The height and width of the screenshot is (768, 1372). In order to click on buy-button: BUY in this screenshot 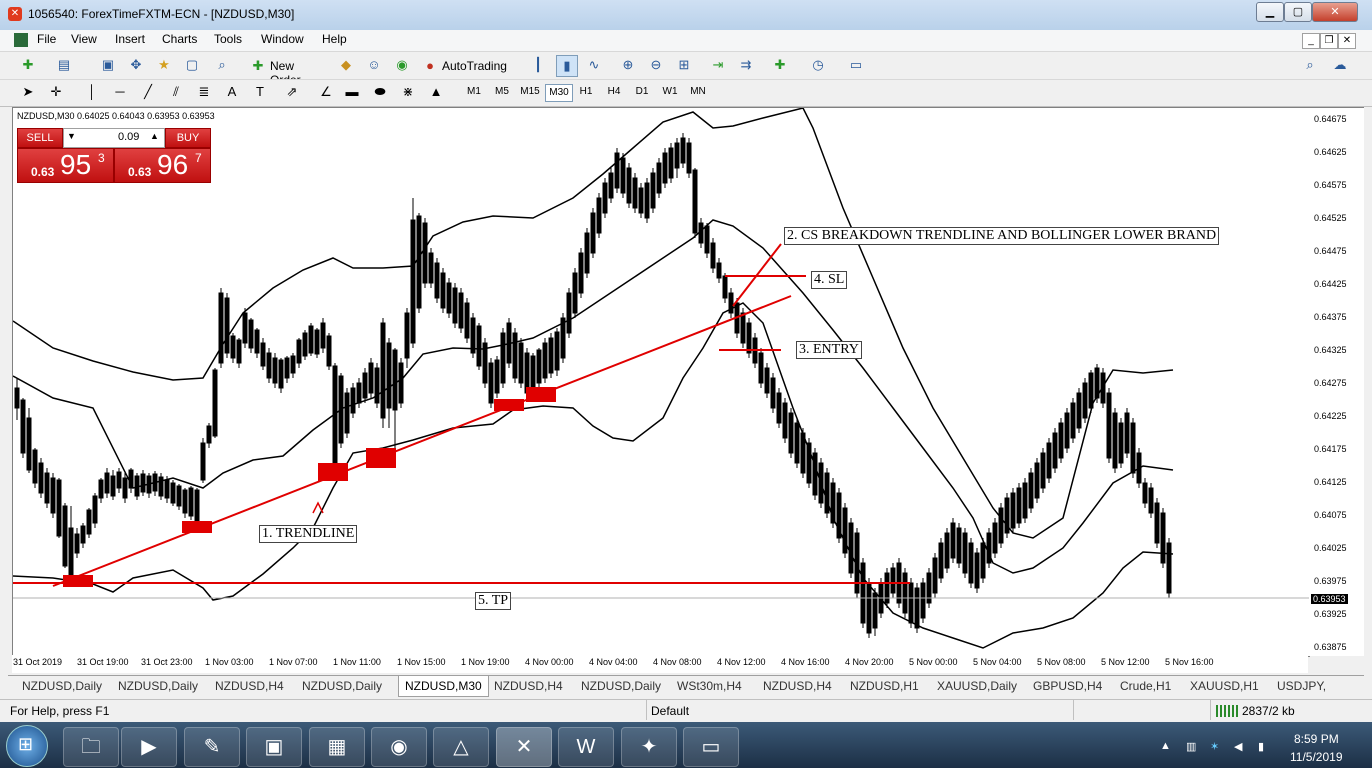, I will do `click(188, 138)`.